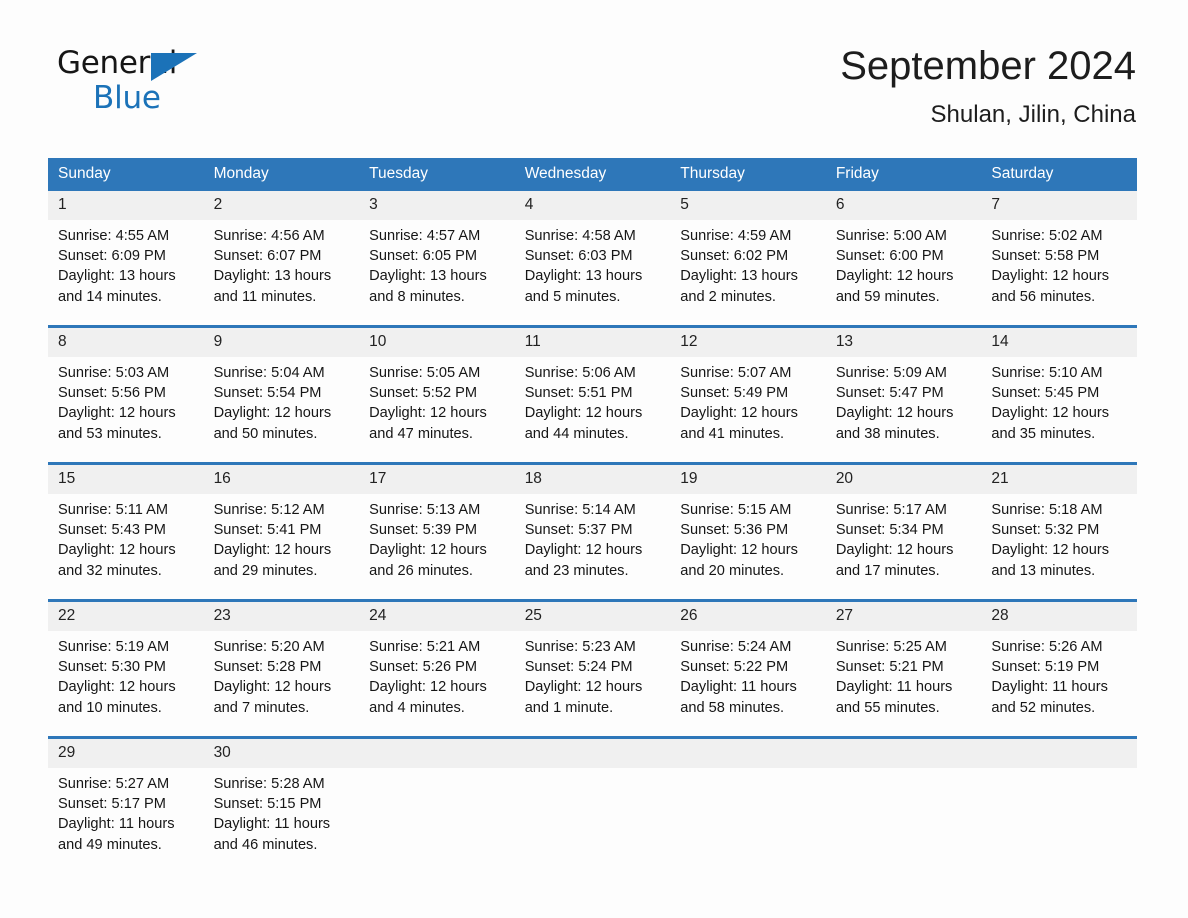  What do you see at coordinates (1045, 530) in the screenshot?
I see `sunset-text: Sunset: 5:32 PM` at bounding box center [1045, 530].